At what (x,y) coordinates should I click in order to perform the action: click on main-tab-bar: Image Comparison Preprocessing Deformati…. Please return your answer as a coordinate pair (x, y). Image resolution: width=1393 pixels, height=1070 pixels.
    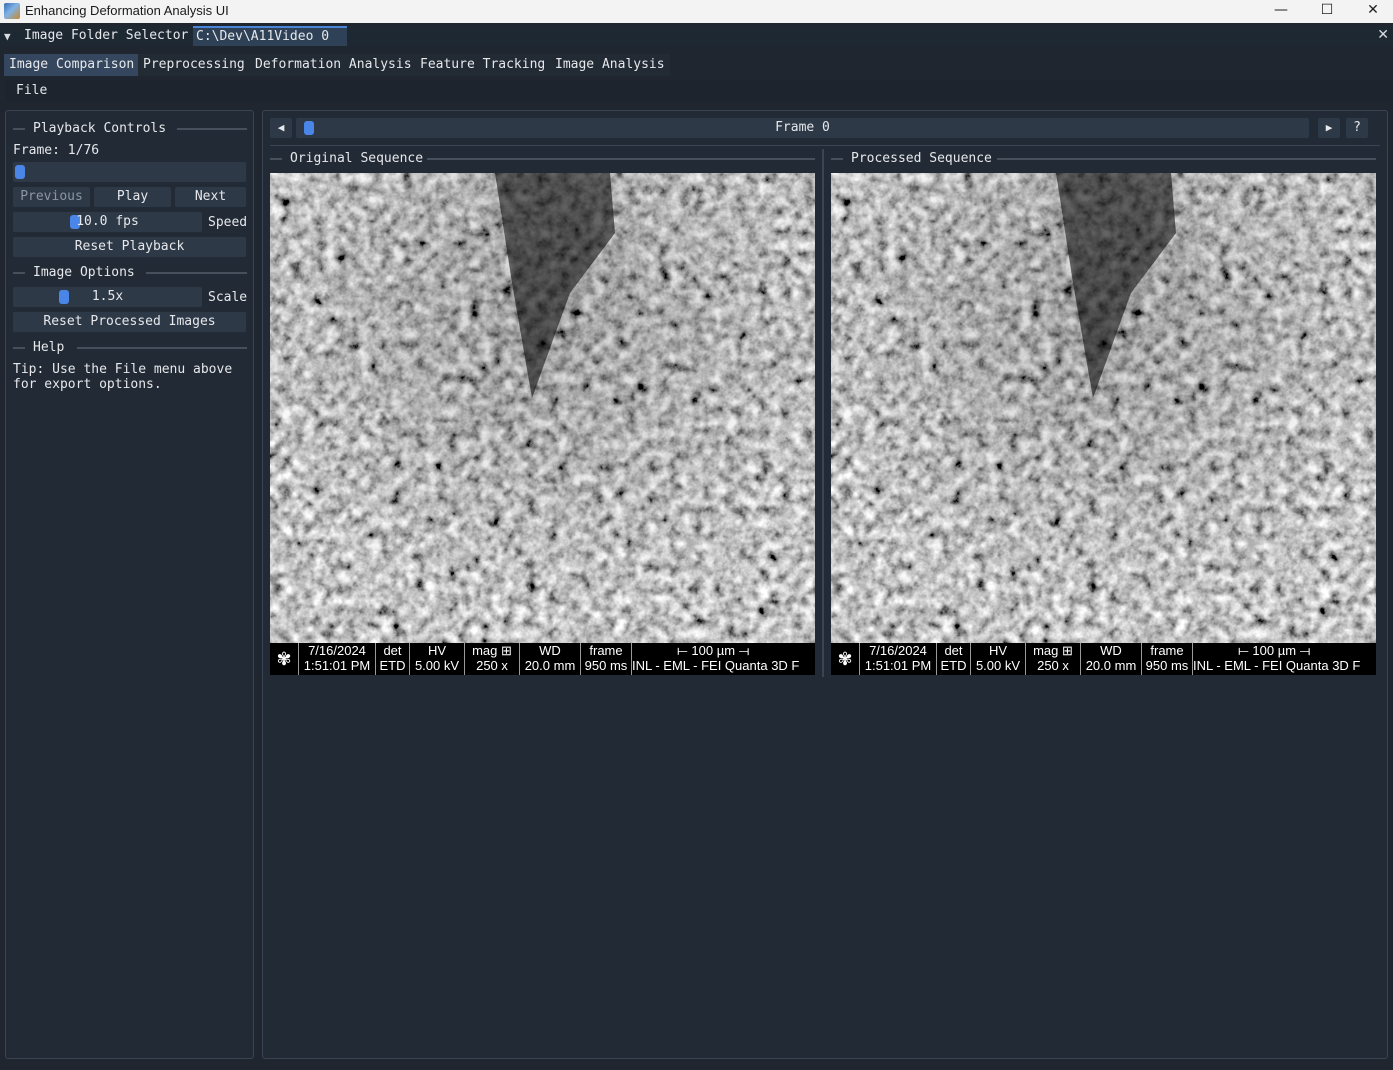
    Looking at the image, I should click on (696, 65).